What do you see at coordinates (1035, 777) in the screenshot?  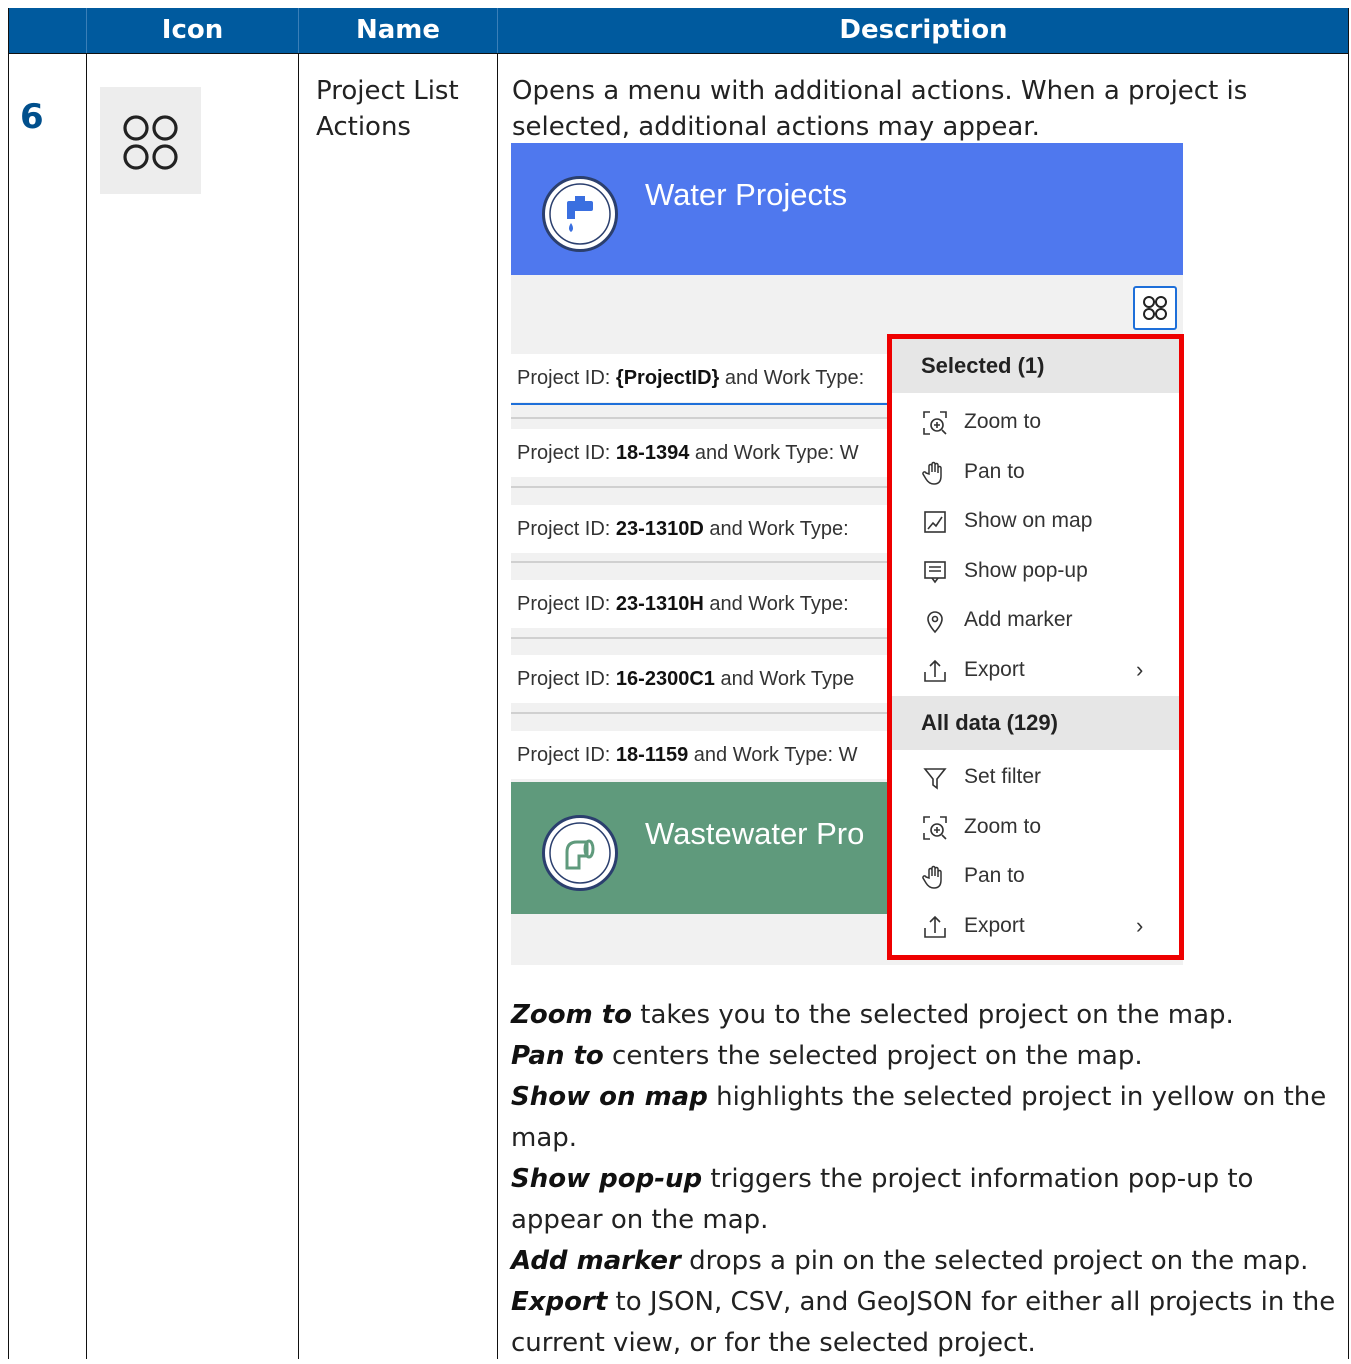 I see `menu-item-set-filter: Set filter` at bounding box center [1035, 777].